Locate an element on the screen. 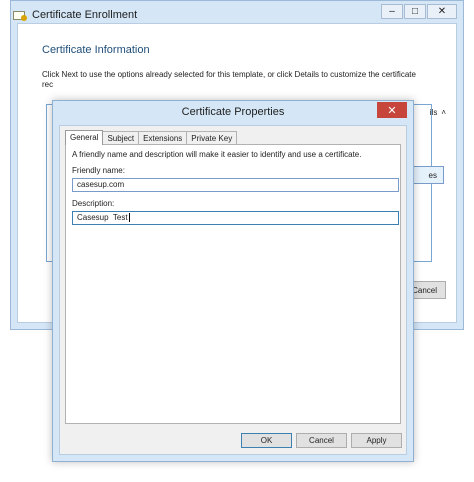 The width and height of the screenshot is (474, 482). section-title: Certificate Information is located at coordinates (96, 50).